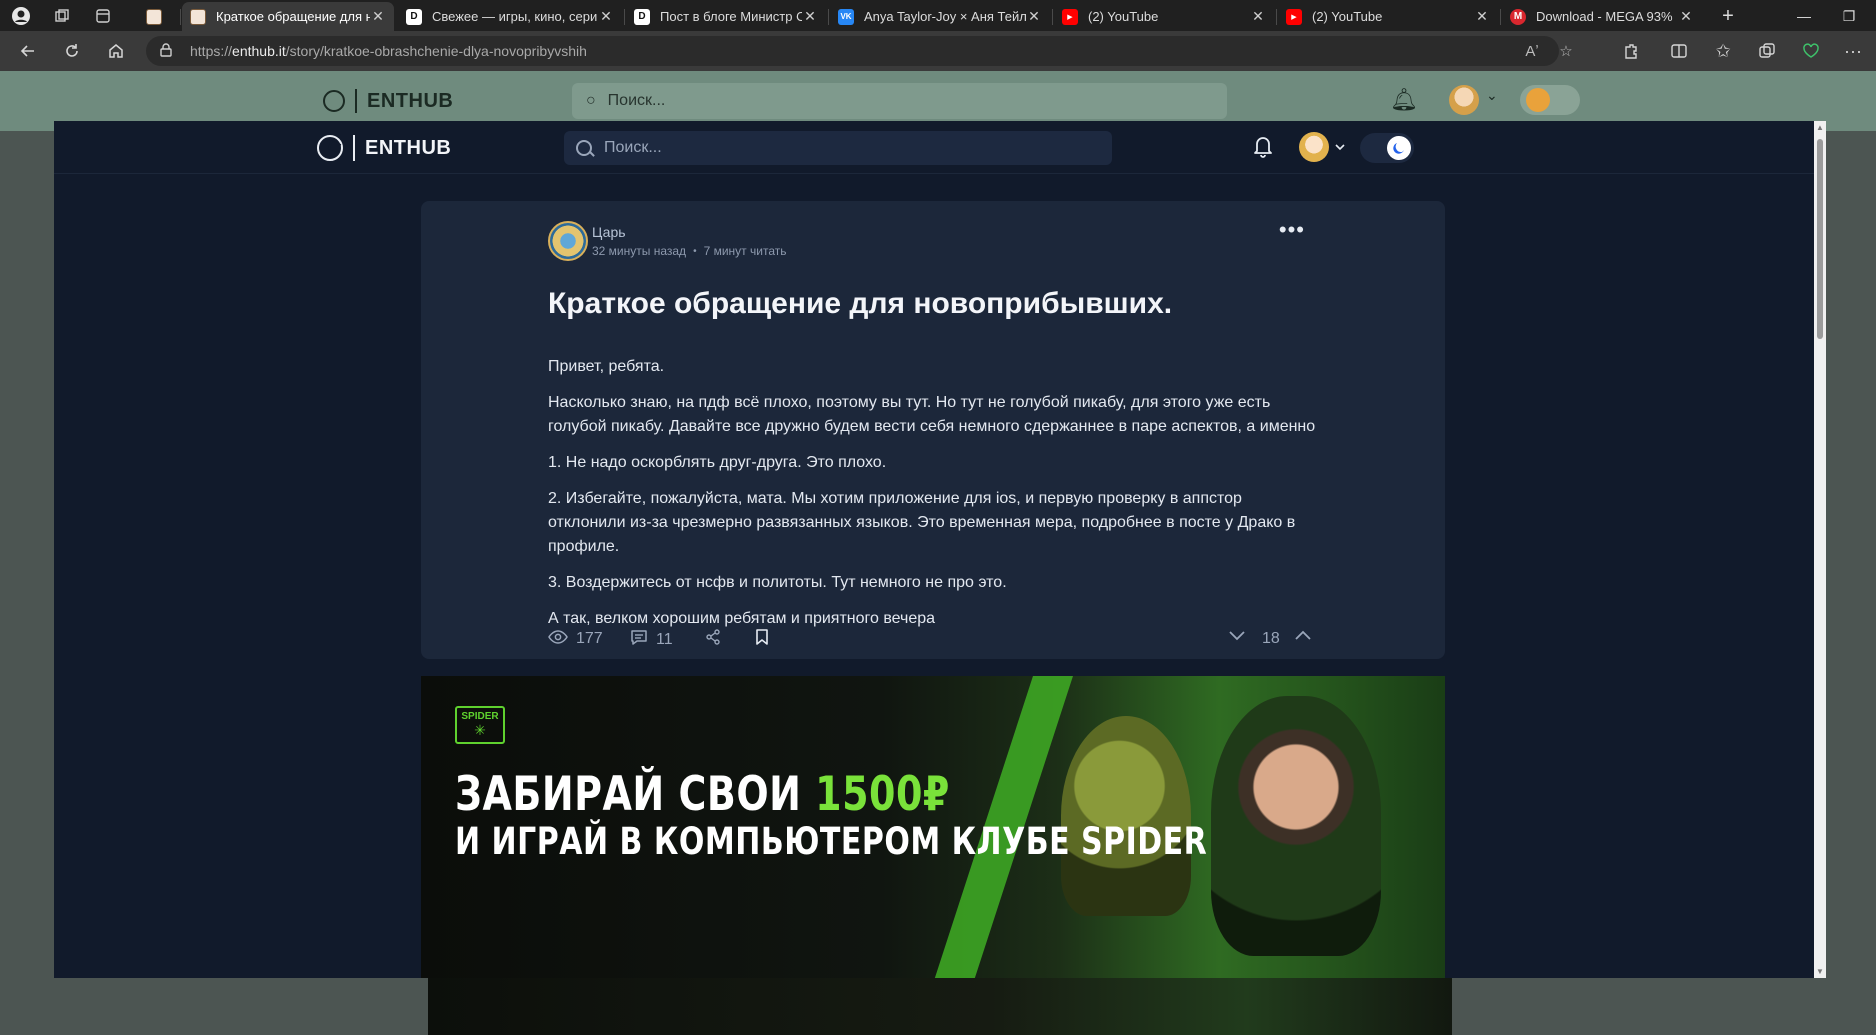  I want to click on modal-scrollbar: ▲ ▼, so click(1820, 549).